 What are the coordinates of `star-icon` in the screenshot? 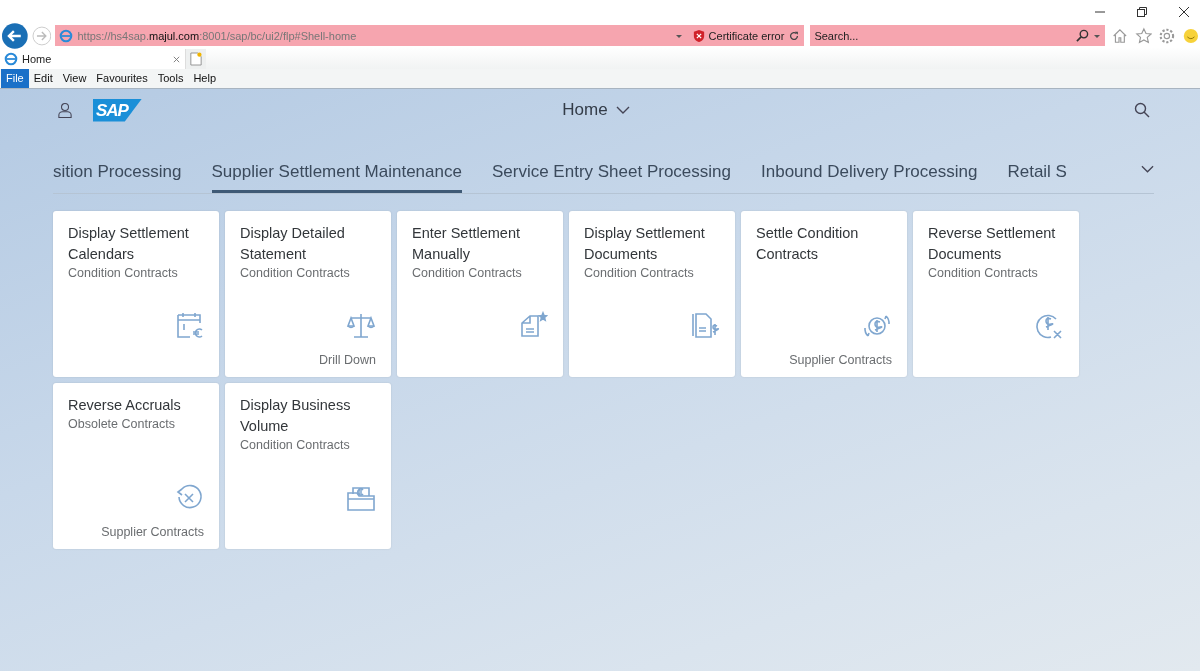 It's located at (1143, 35).